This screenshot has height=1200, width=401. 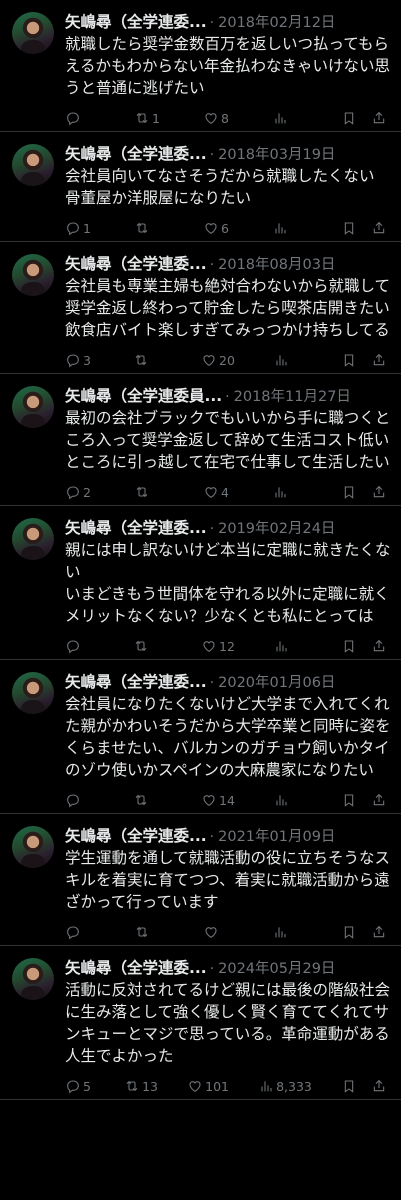 What do you see at coordinates (218, 118) in the screenshot?
I see `like-button: 8` at bounding box center [218, 118].